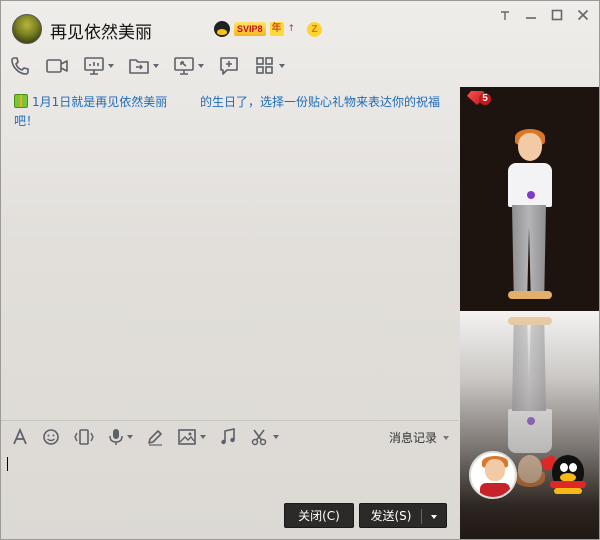  I want to click on phone-icon, so click(20, 66).